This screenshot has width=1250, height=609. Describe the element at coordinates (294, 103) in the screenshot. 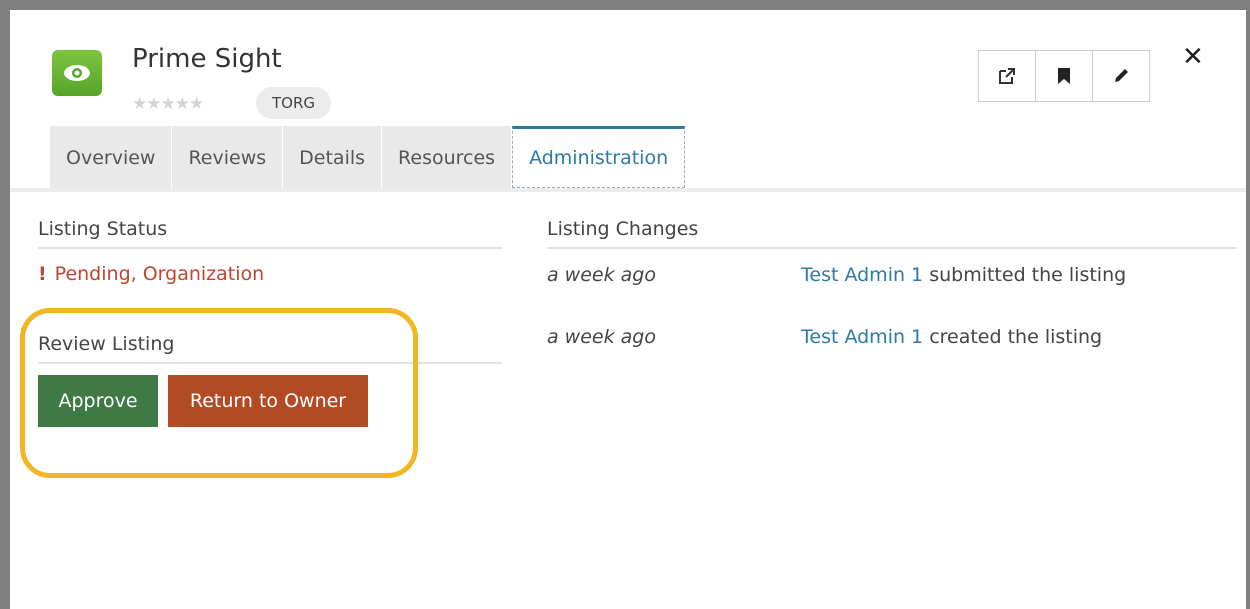

I see `organization-tag: TORG` at that location.